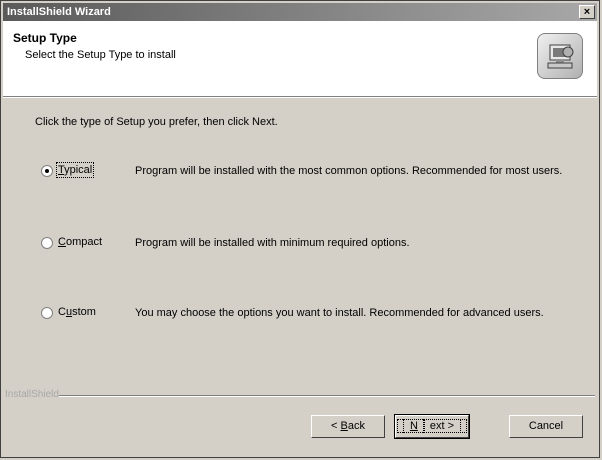 The image size is (602, 460). What do you see at coordinates (432, 426) in the screenshot?
I see `next-button: Next >` at bounding box center [432, 426].